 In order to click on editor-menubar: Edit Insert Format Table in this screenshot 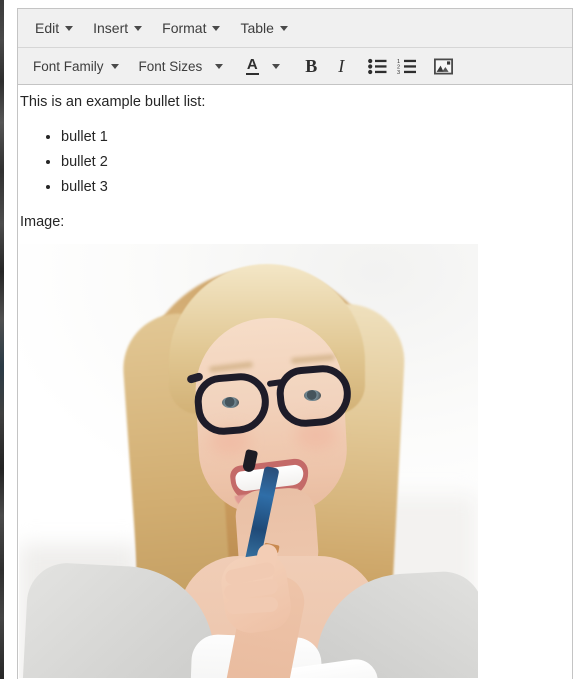, I will do `click(295, 28)`.